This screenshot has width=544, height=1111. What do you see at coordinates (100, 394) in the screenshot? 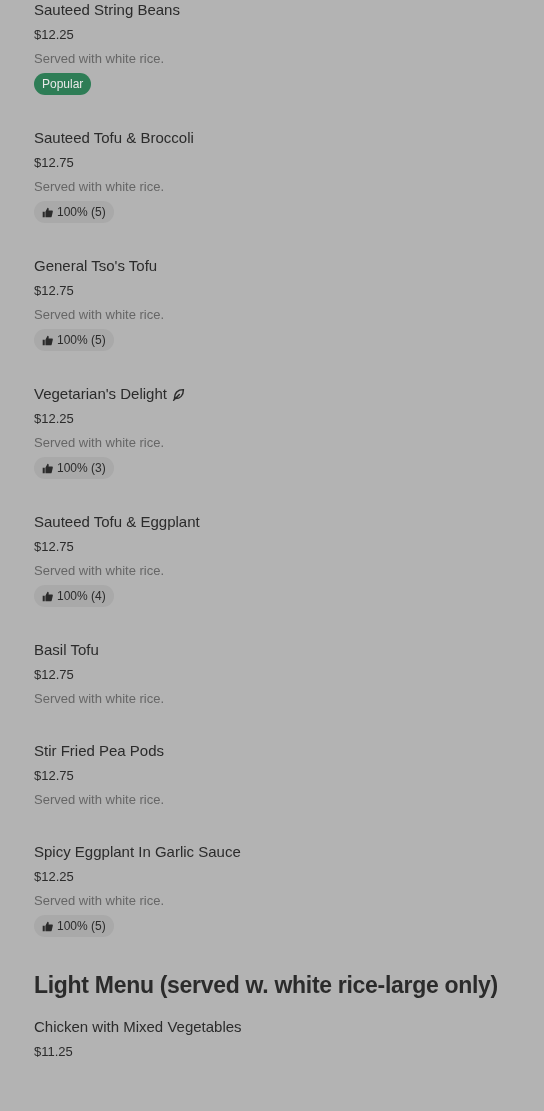
I see `item-name: Vegetarian's Delight` at bounding box center [100, 394].